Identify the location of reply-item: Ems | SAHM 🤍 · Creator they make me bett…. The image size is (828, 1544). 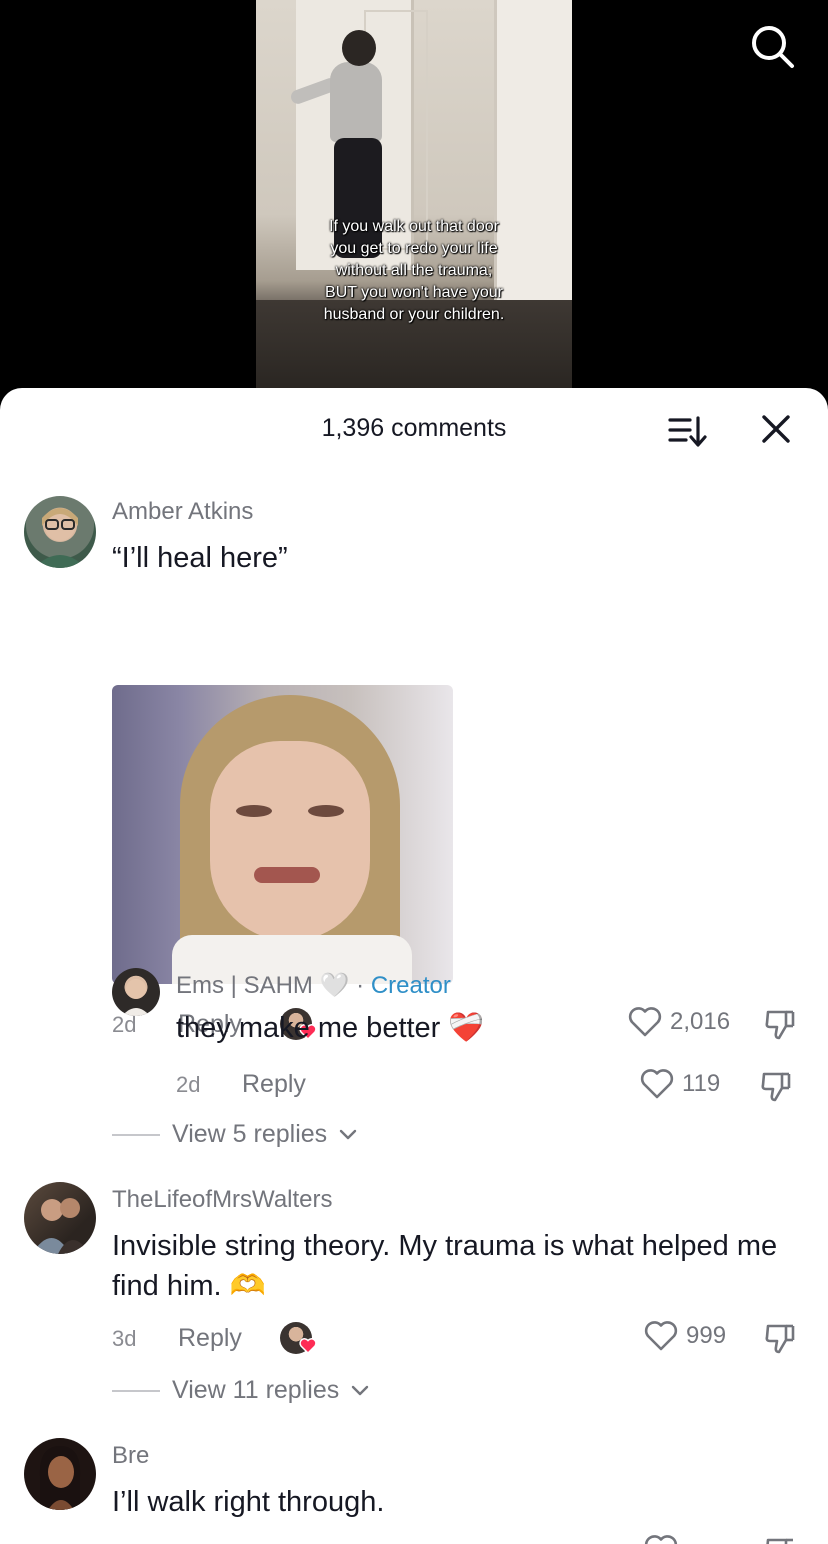
(414, 1056).